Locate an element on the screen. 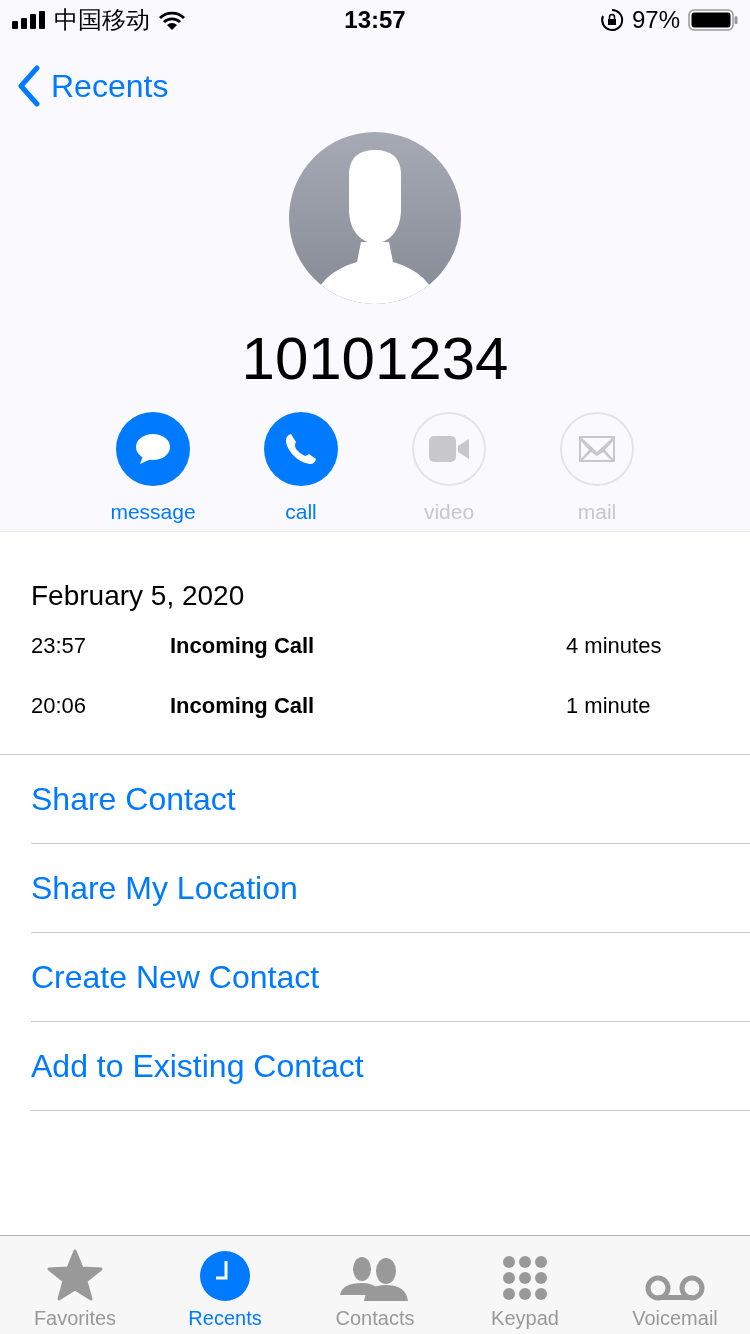 The height and width of the screenshot is (1334, 750). call-date: February 5, 2020 is located at coordinates (138, 596).